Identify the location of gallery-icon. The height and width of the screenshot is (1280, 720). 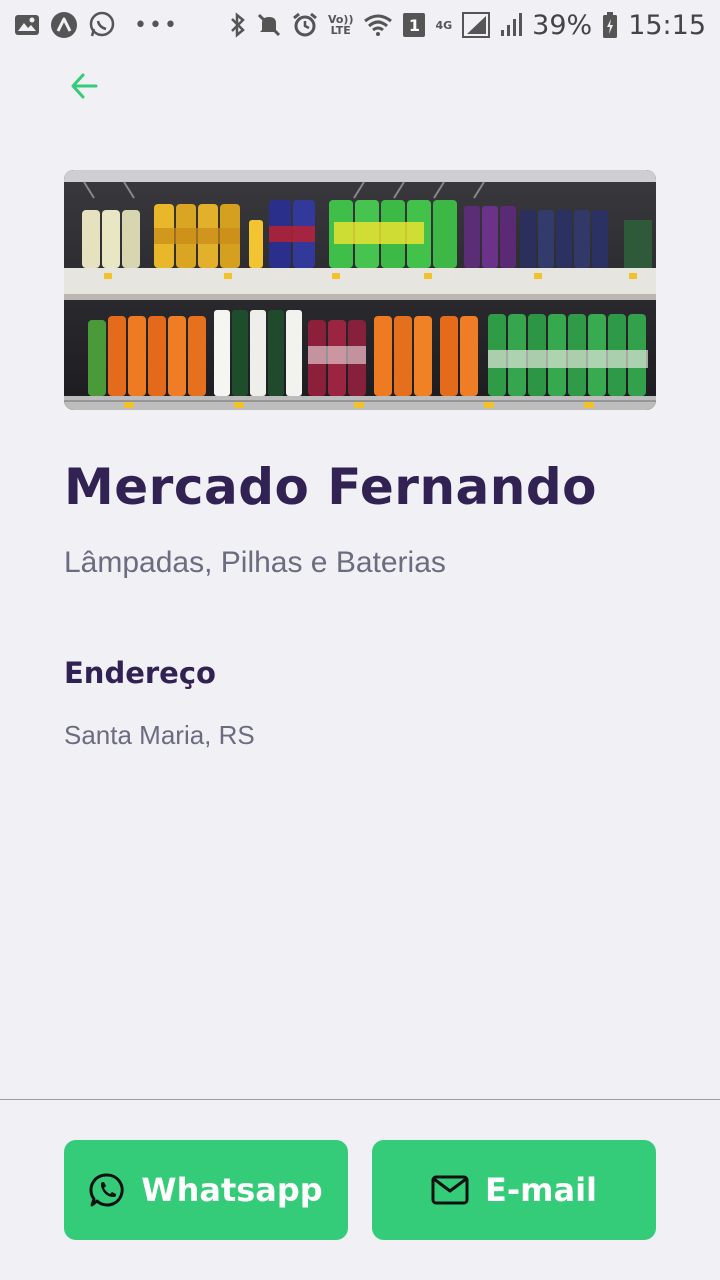
(27, 25).